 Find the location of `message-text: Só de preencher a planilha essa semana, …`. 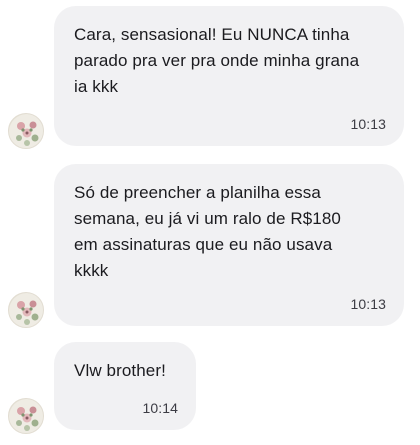

message-text: Só de preencher a planilha essa semana, … is located at coordinates (207, 231).